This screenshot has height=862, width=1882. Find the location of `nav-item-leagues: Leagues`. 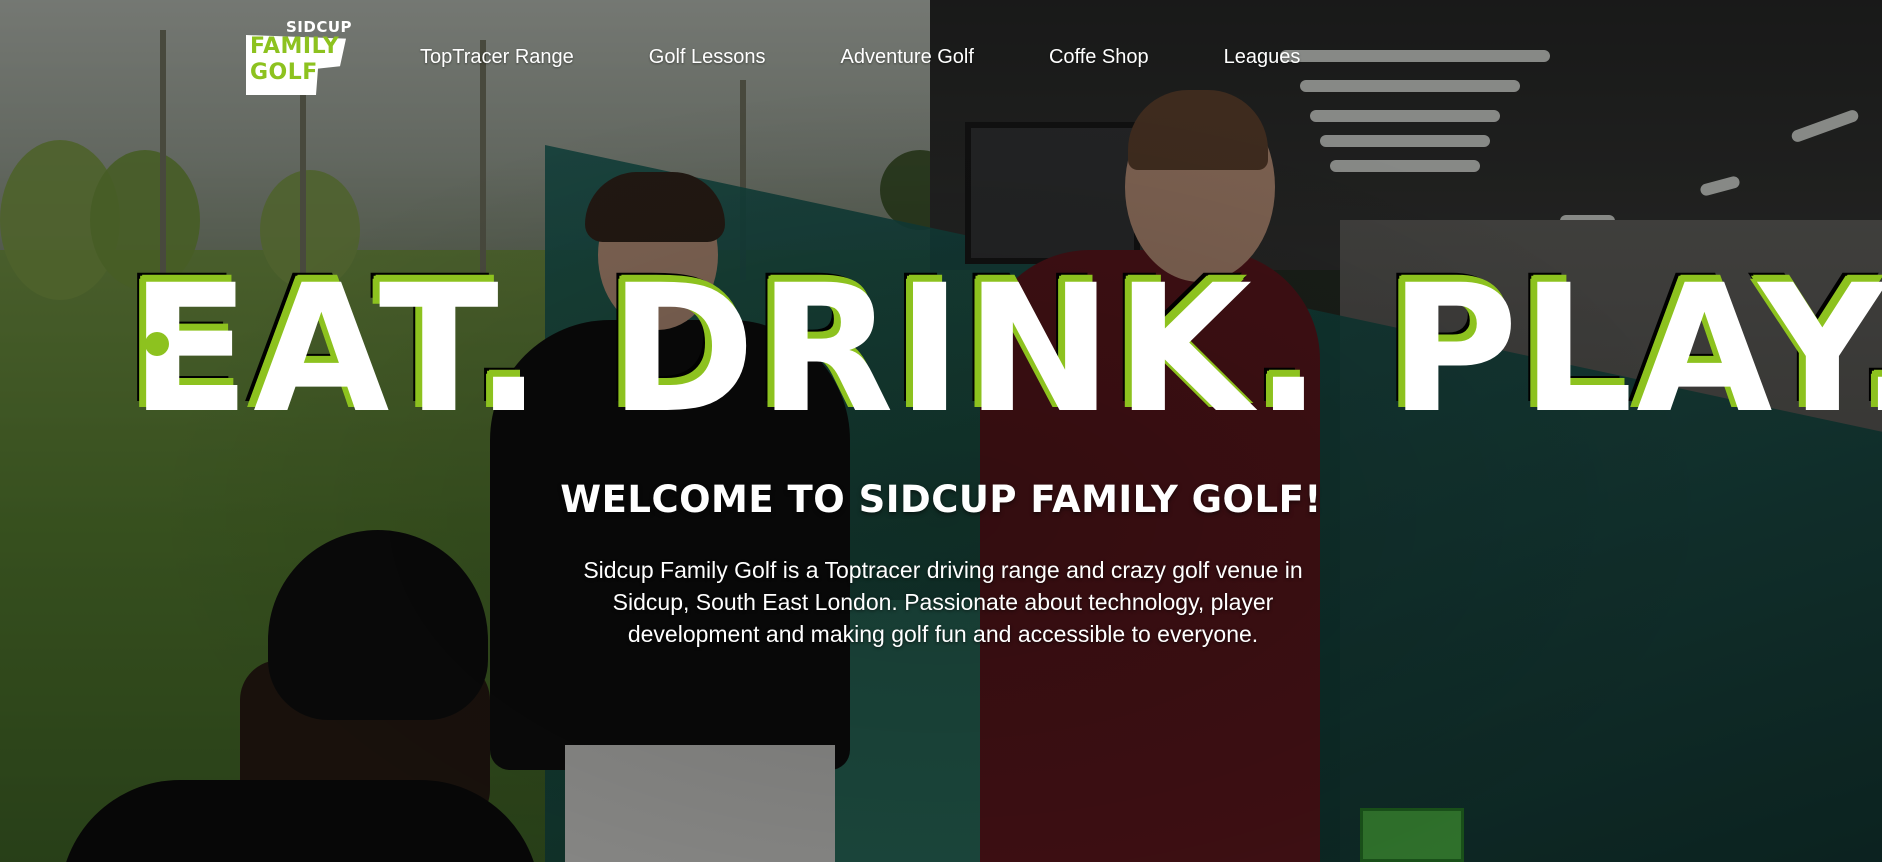

nav-item-leagues: Leagues is located at coordinates (1262, 57).